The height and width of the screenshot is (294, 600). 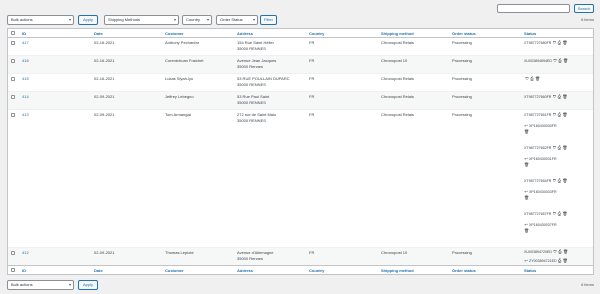 What do you see at coordinates (543, 159) in the screenshot?
I see `return-code: XP160430031FR` at bounding box center [543, 159].